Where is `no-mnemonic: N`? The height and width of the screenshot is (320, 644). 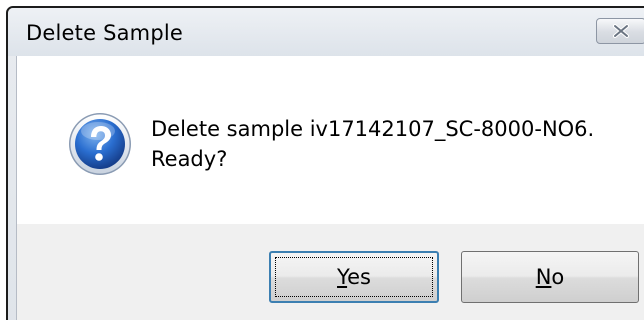
no-mnemonic: N is located at coordinates (543, 277).